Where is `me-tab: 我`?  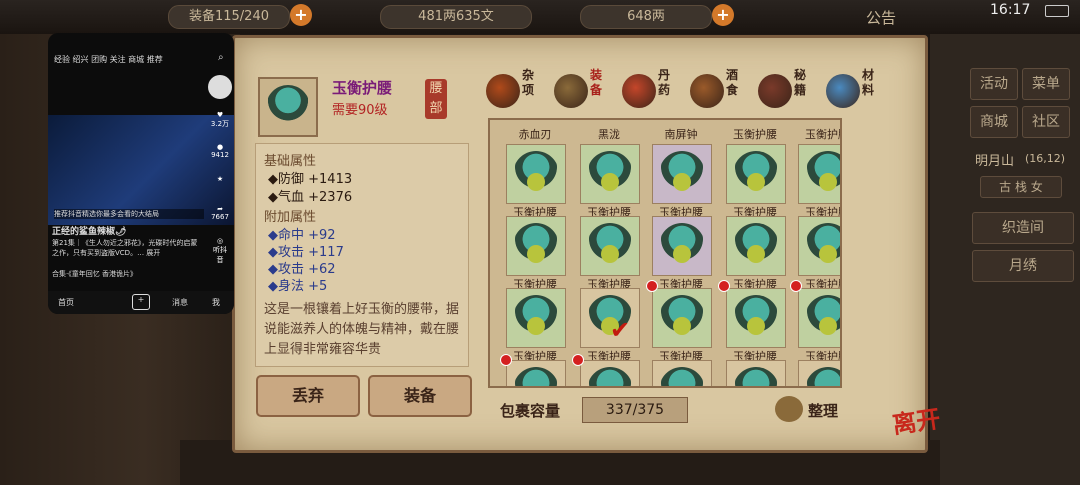
me-tab: 我 is located at coordinates (216, 302).